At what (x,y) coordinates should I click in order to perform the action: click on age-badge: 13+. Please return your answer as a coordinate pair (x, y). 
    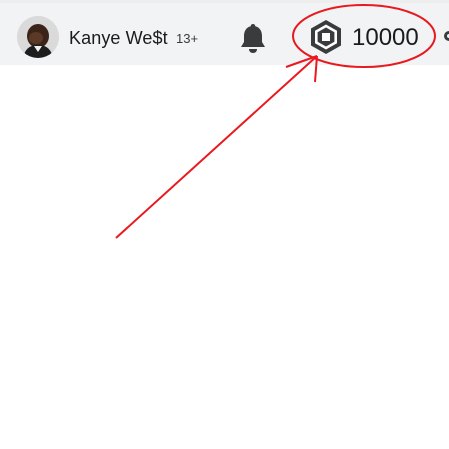
    Looking at the image, I should click on (187, 38).